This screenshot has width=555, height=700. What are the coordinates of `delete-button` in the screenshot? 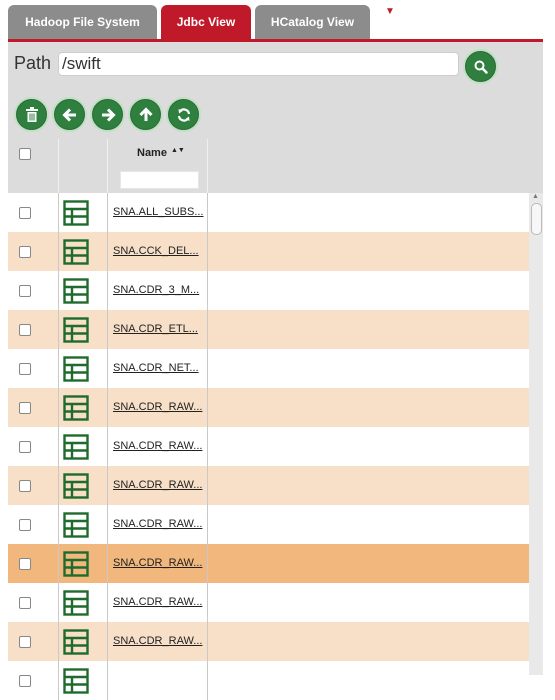 It's located at (31, 114).